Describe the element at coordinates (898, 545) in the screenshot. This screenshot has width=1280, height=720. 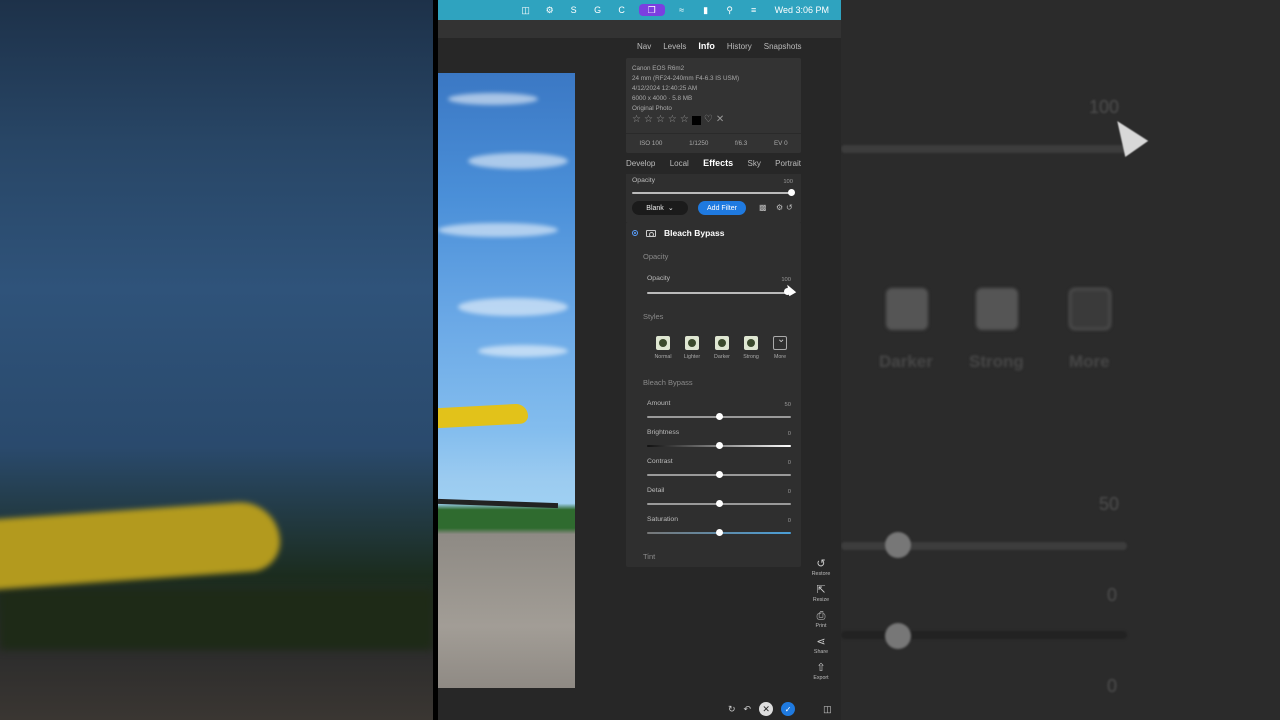
I see `ghost-knob` at that location.